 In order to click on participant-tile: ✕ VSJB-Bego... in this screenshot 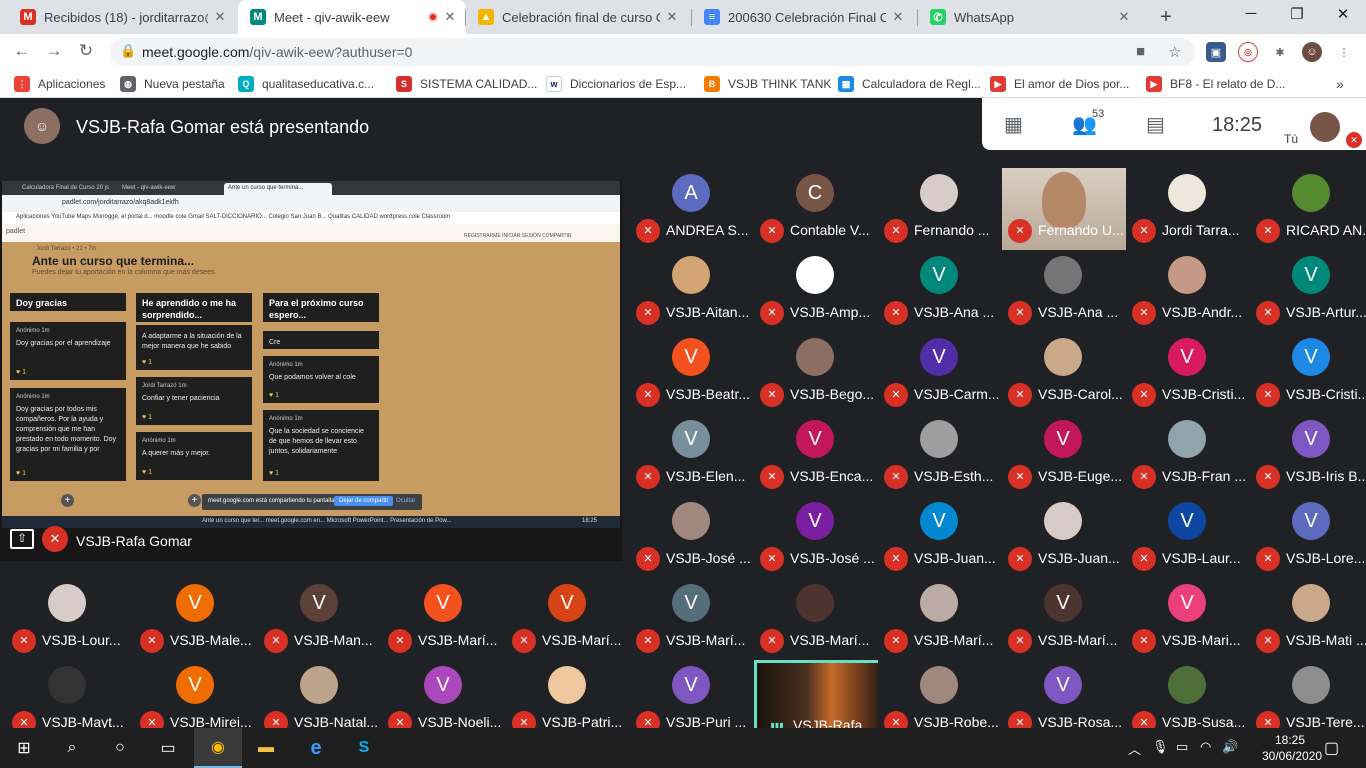, I will do `click(816, 373)`.